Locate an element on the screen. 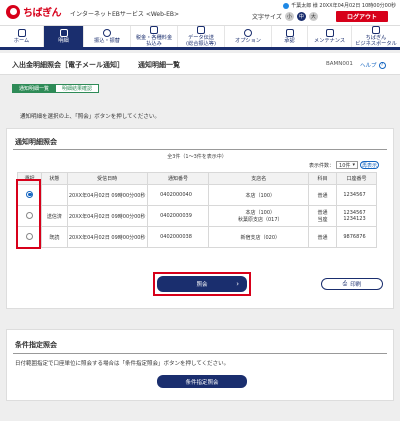 Image resolution: width=400 pixels, height=421 pixels. nav-tax-payment-label: 税金・各種料金 払込み is located at coordinates (154, 41).